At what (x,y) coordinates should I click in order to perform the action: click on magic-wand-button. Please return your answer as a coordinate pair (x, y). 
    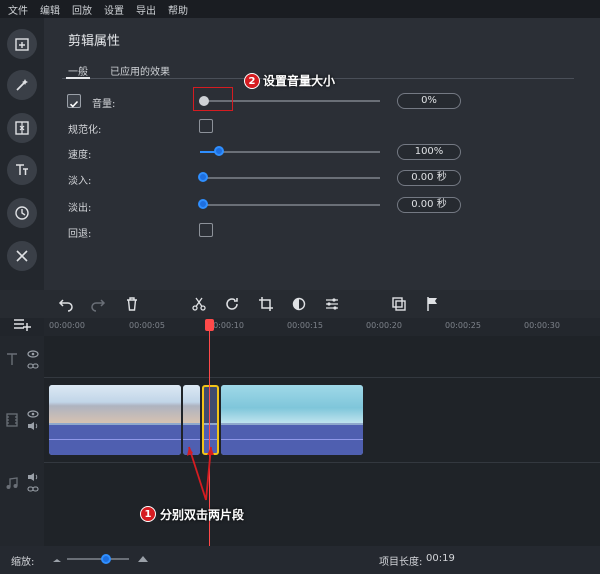
    Looking at the image, I should click on (22, 85).